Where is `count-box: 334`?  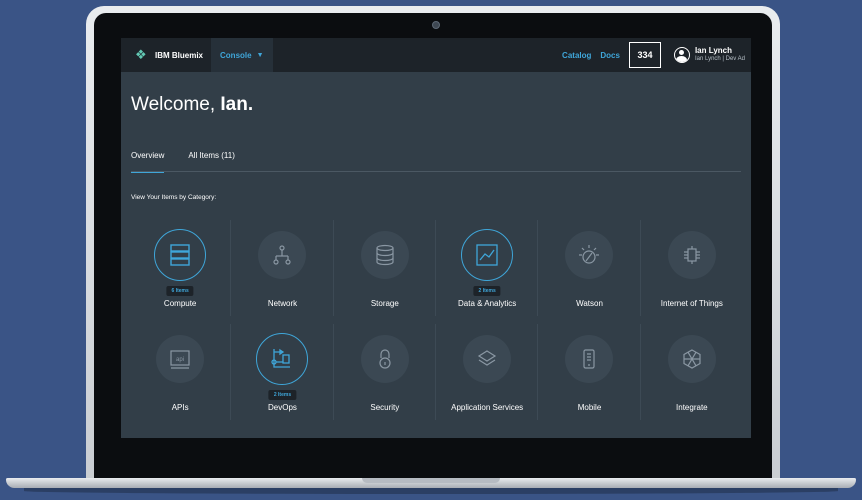 count-box: 334 is located at coordinates (644, 55).